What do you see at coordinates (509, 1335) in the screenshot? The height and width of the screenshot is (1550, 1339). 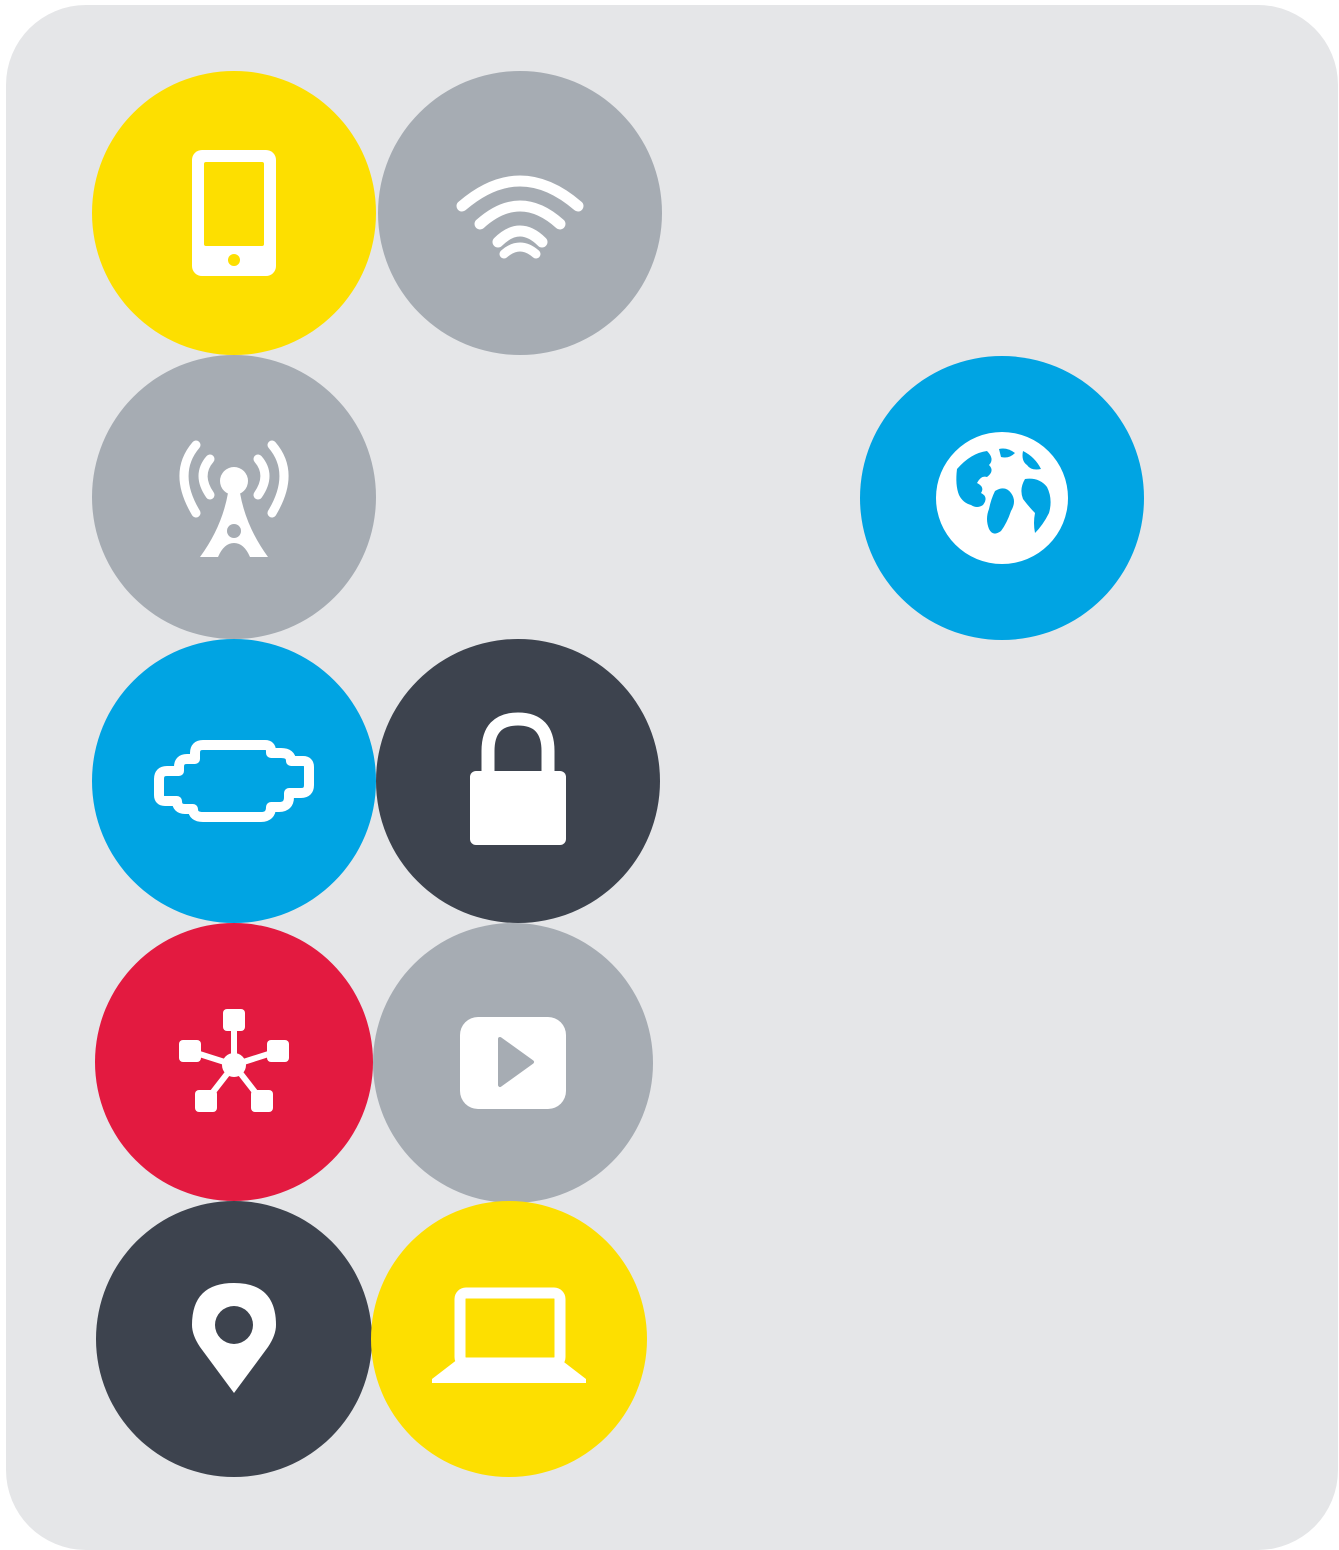 I see `laptop-icon` at bounding box center [509, 1335].